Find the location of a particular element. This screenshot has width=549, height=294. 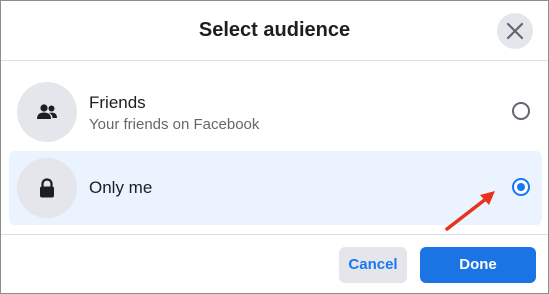

option-label-friends: Friends is located at coordinates (117, 102).